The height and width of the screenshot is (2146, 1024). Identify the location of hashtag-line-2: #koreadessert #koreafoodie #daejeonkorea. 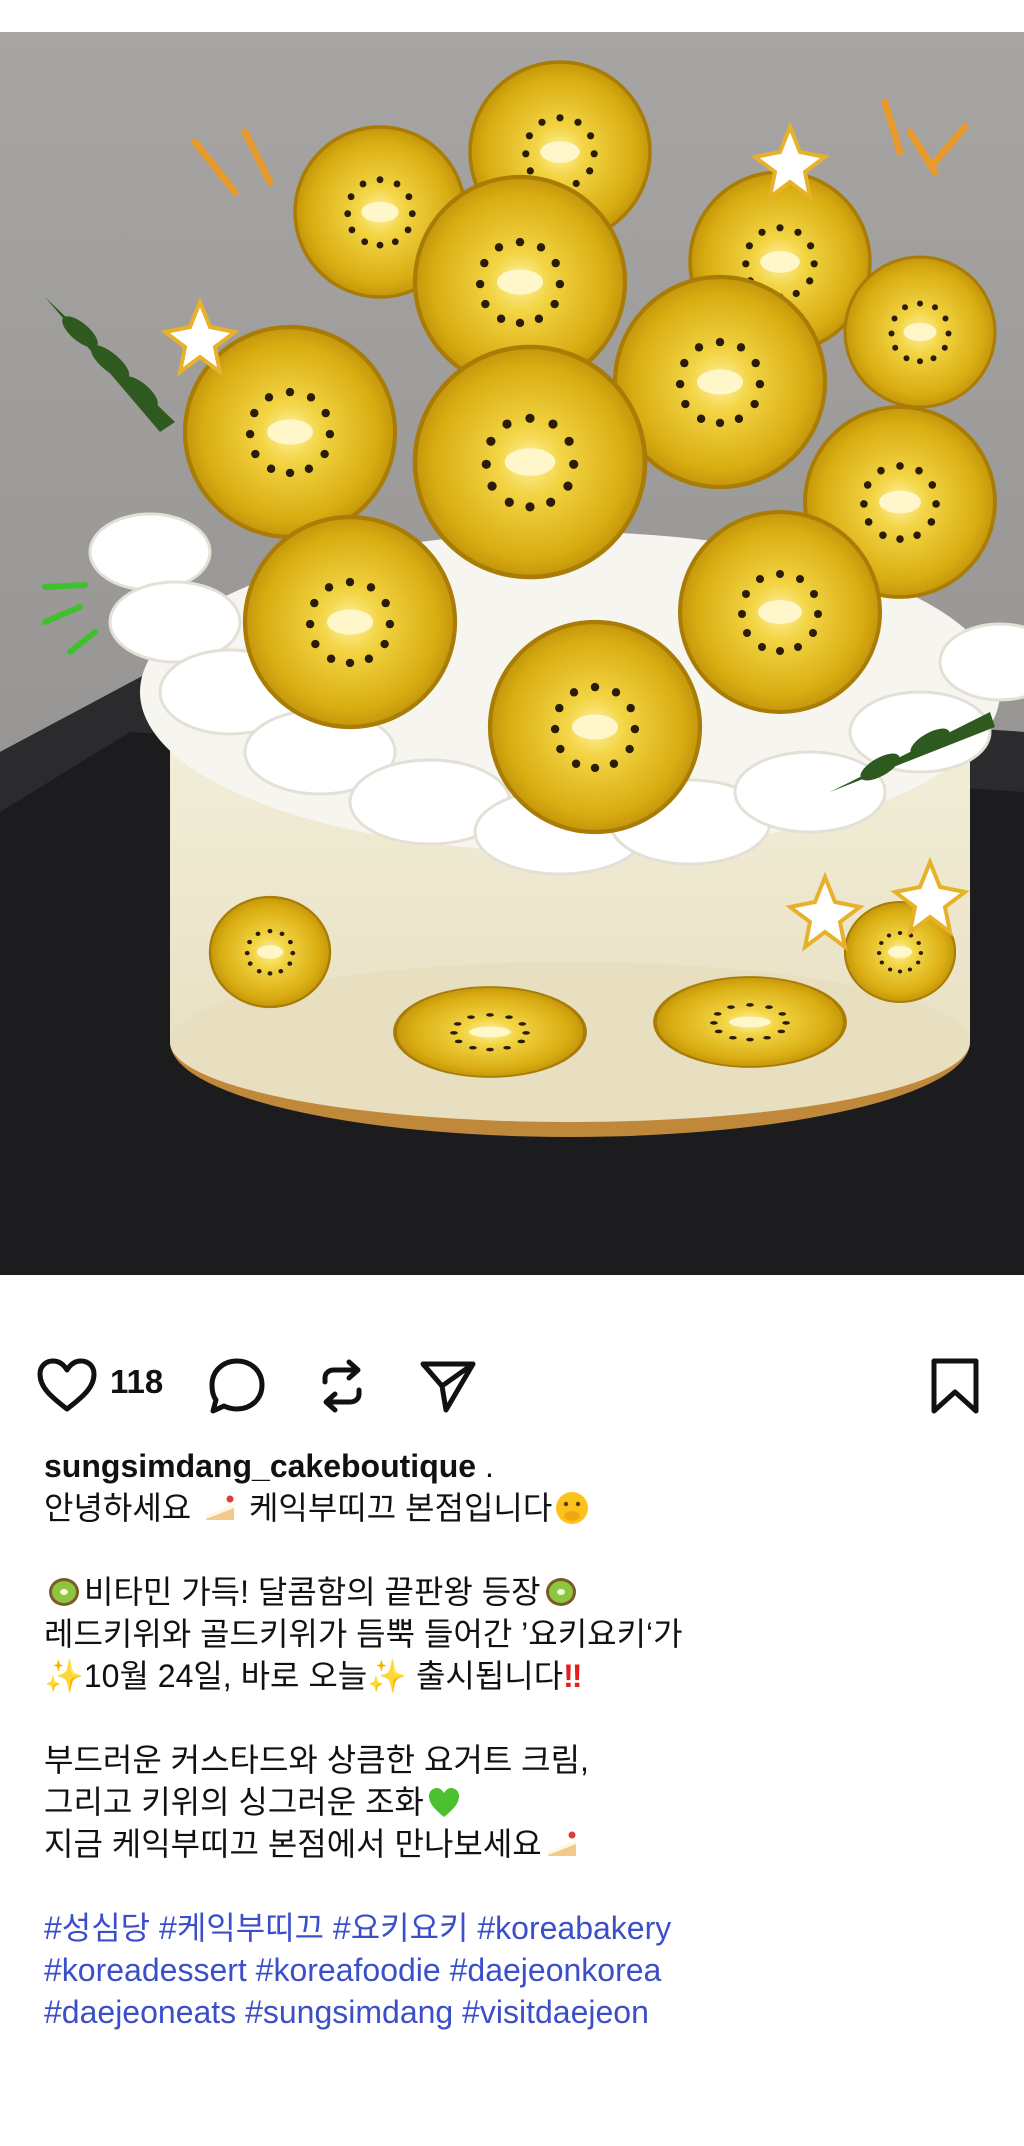
(519, 1970).